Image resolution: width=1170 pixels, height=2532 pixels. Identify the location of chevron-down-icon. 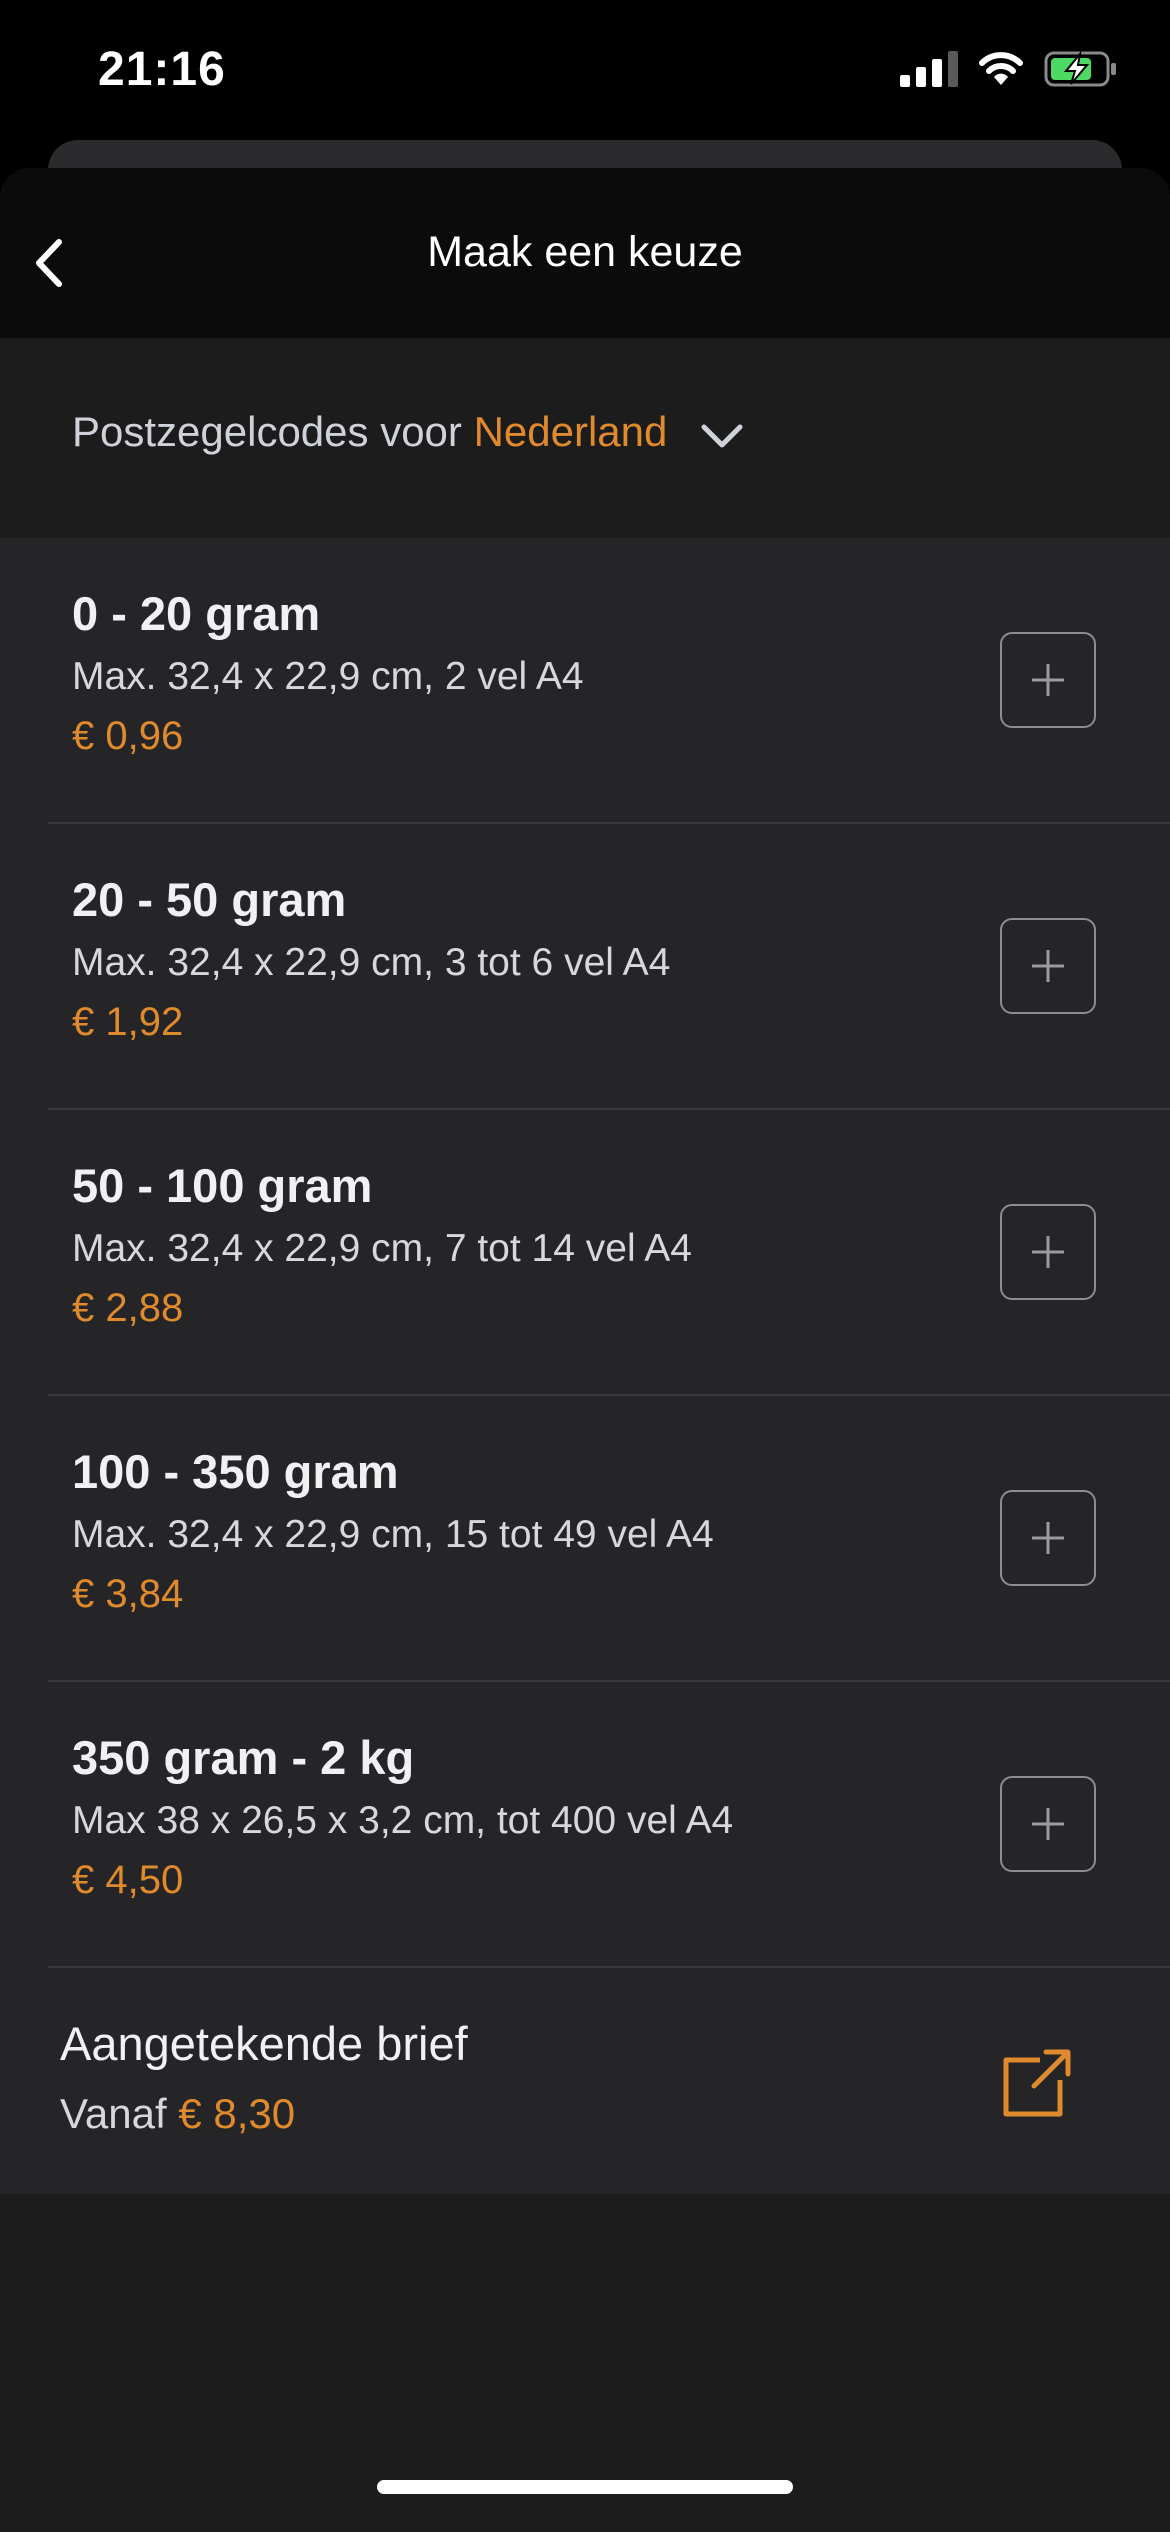
(722, 436).